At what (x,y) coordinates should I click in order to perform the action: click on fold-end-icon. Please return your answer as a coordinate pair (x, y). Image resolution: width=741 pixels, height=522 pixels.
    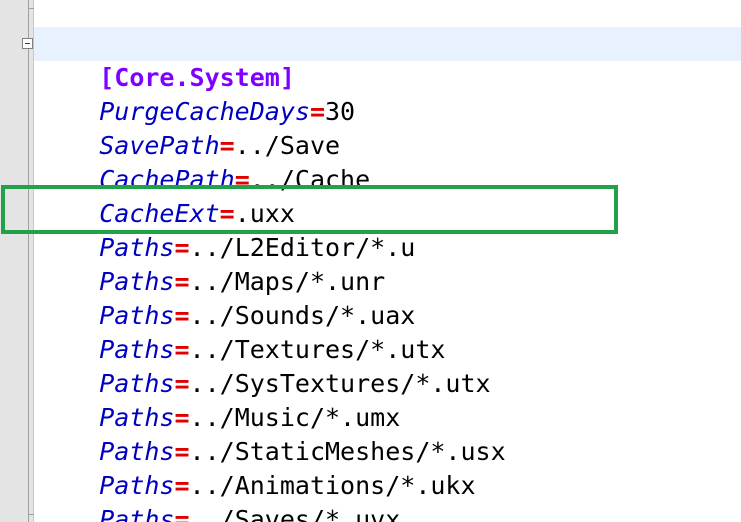
    Looking at the image, I should click on (31, 514).